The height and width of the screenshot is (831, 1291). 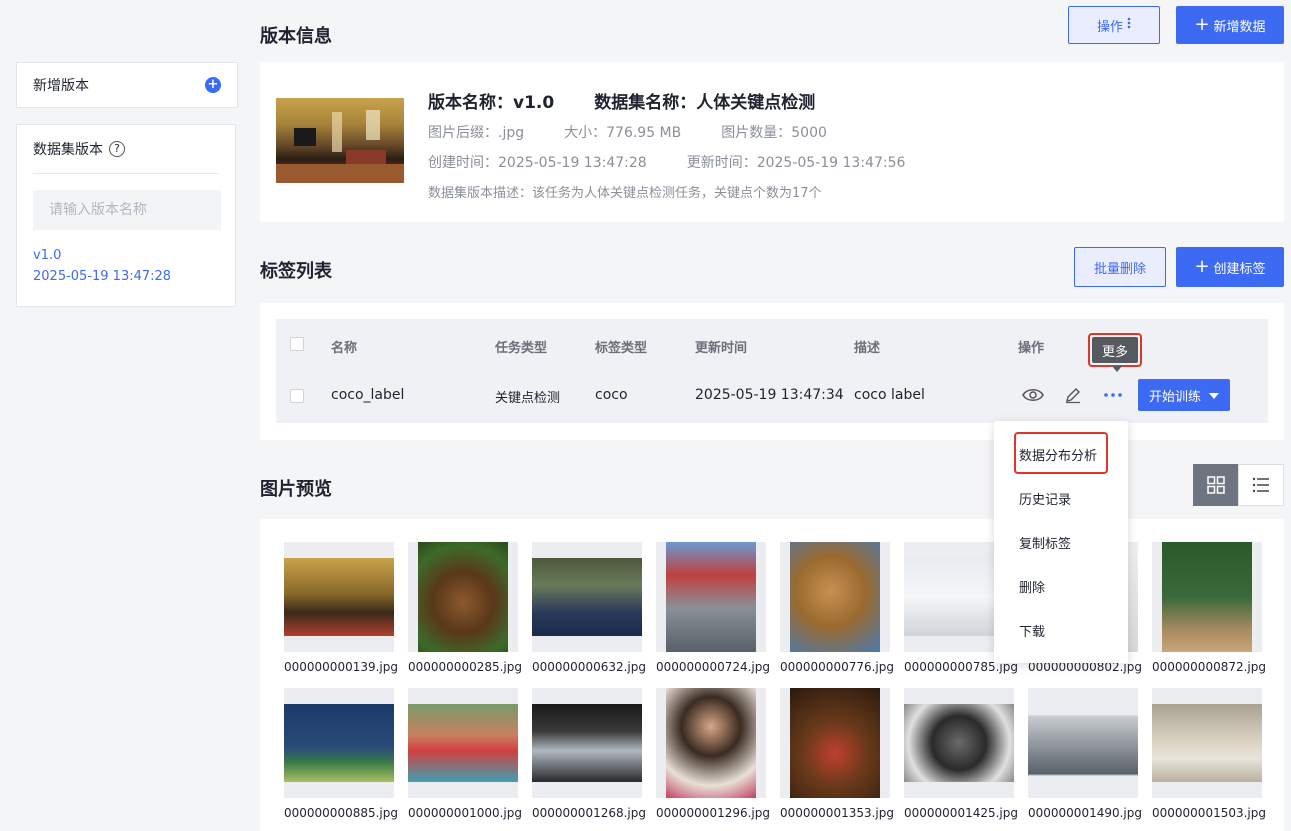 I want to click on list-view-button, so click(x=1261, y=485).